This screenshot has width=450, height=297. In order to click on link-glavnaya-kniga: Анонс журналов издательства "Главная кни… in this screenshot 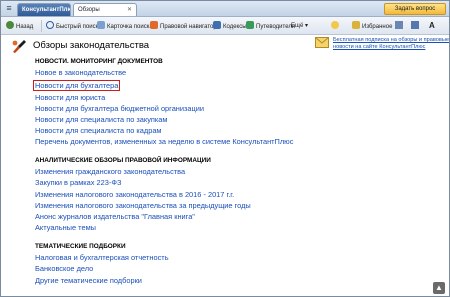, I will do `click(115, 216)`.